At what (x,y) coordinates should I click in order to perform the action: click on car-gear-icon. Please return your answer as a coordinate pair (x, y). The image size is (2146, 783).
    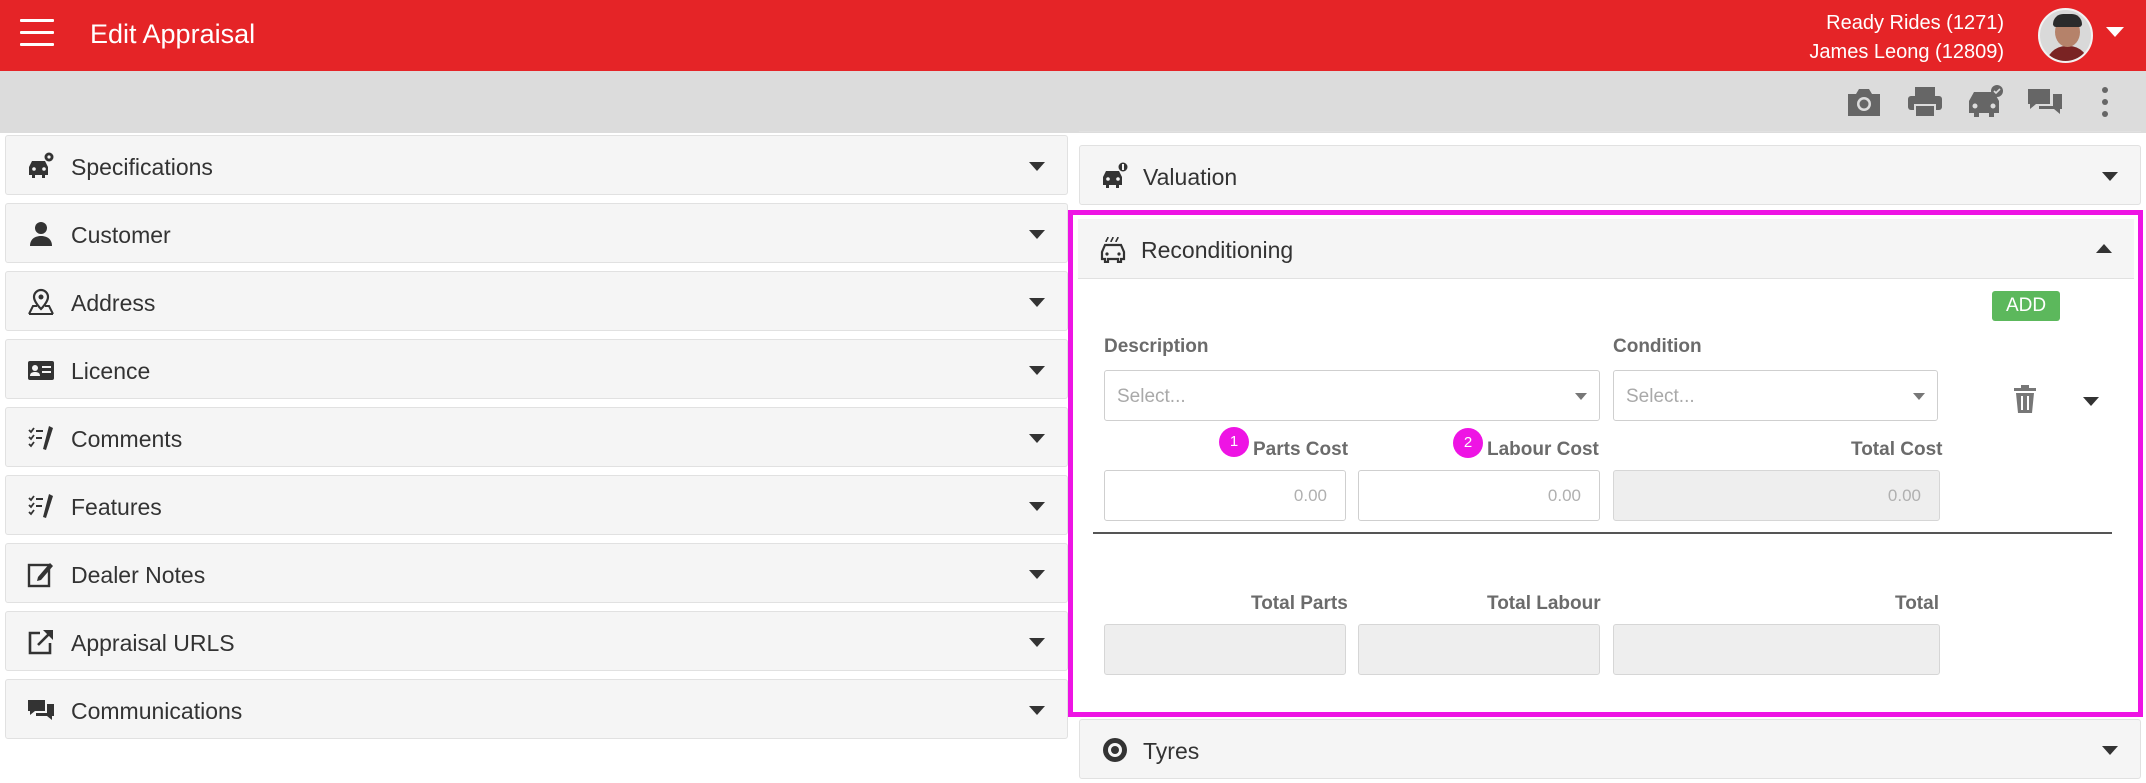
    Looking at the image, I should click on (41, 165).